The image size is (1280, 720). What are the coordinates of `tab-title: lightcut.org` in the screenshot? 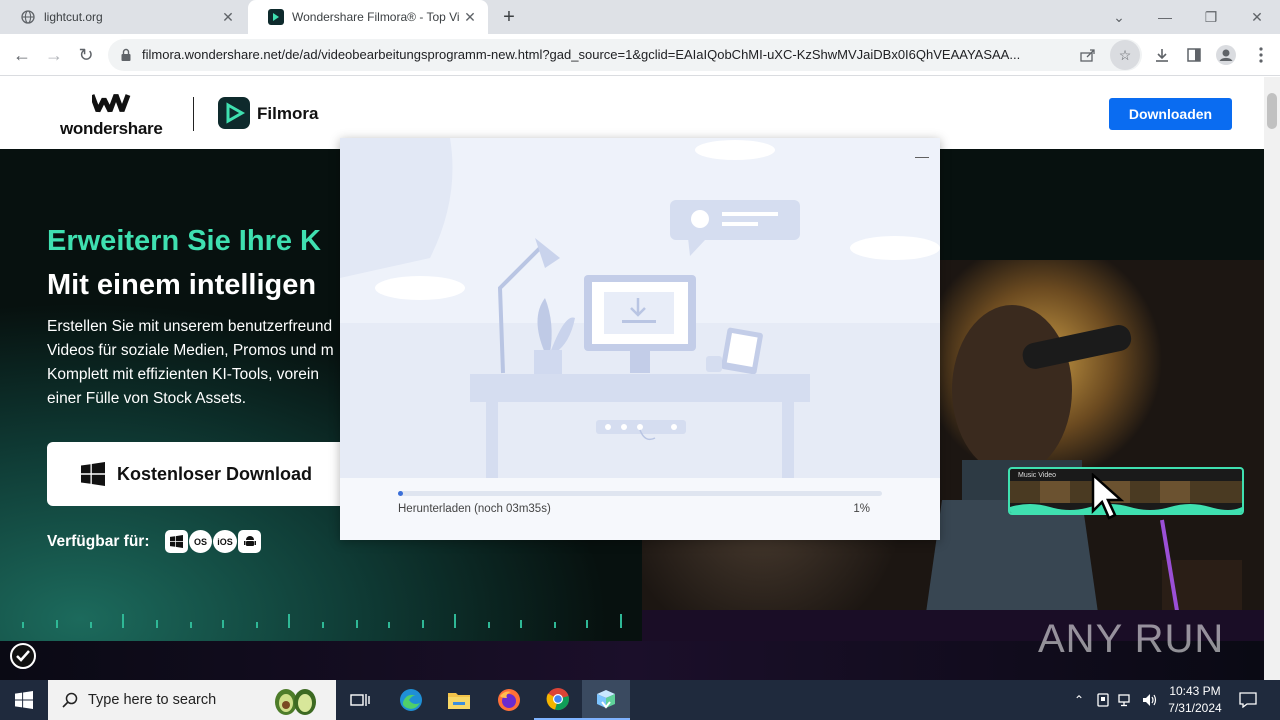 It's located at (73, 17).